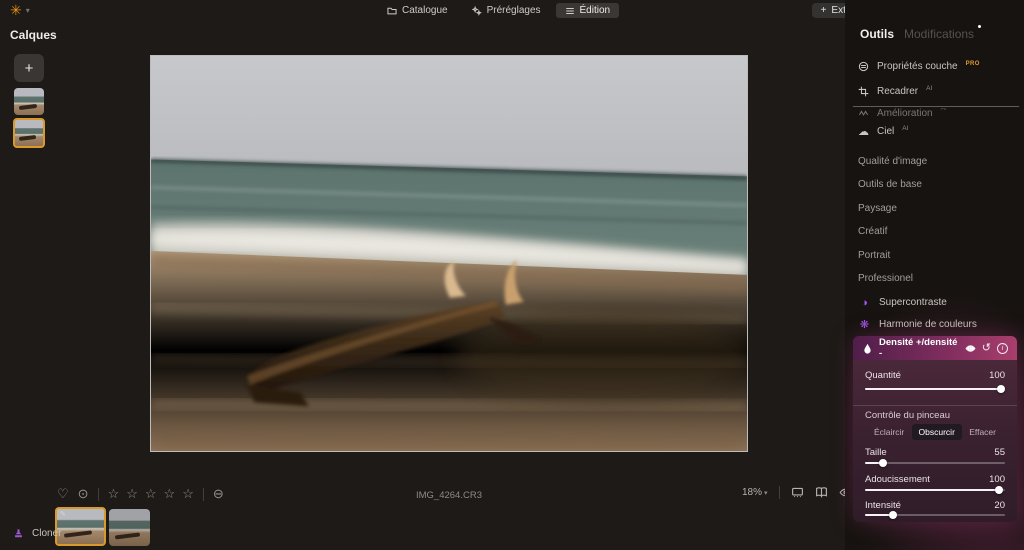  I want to click on tool-label: Propriétés couche, so click(917, 66).